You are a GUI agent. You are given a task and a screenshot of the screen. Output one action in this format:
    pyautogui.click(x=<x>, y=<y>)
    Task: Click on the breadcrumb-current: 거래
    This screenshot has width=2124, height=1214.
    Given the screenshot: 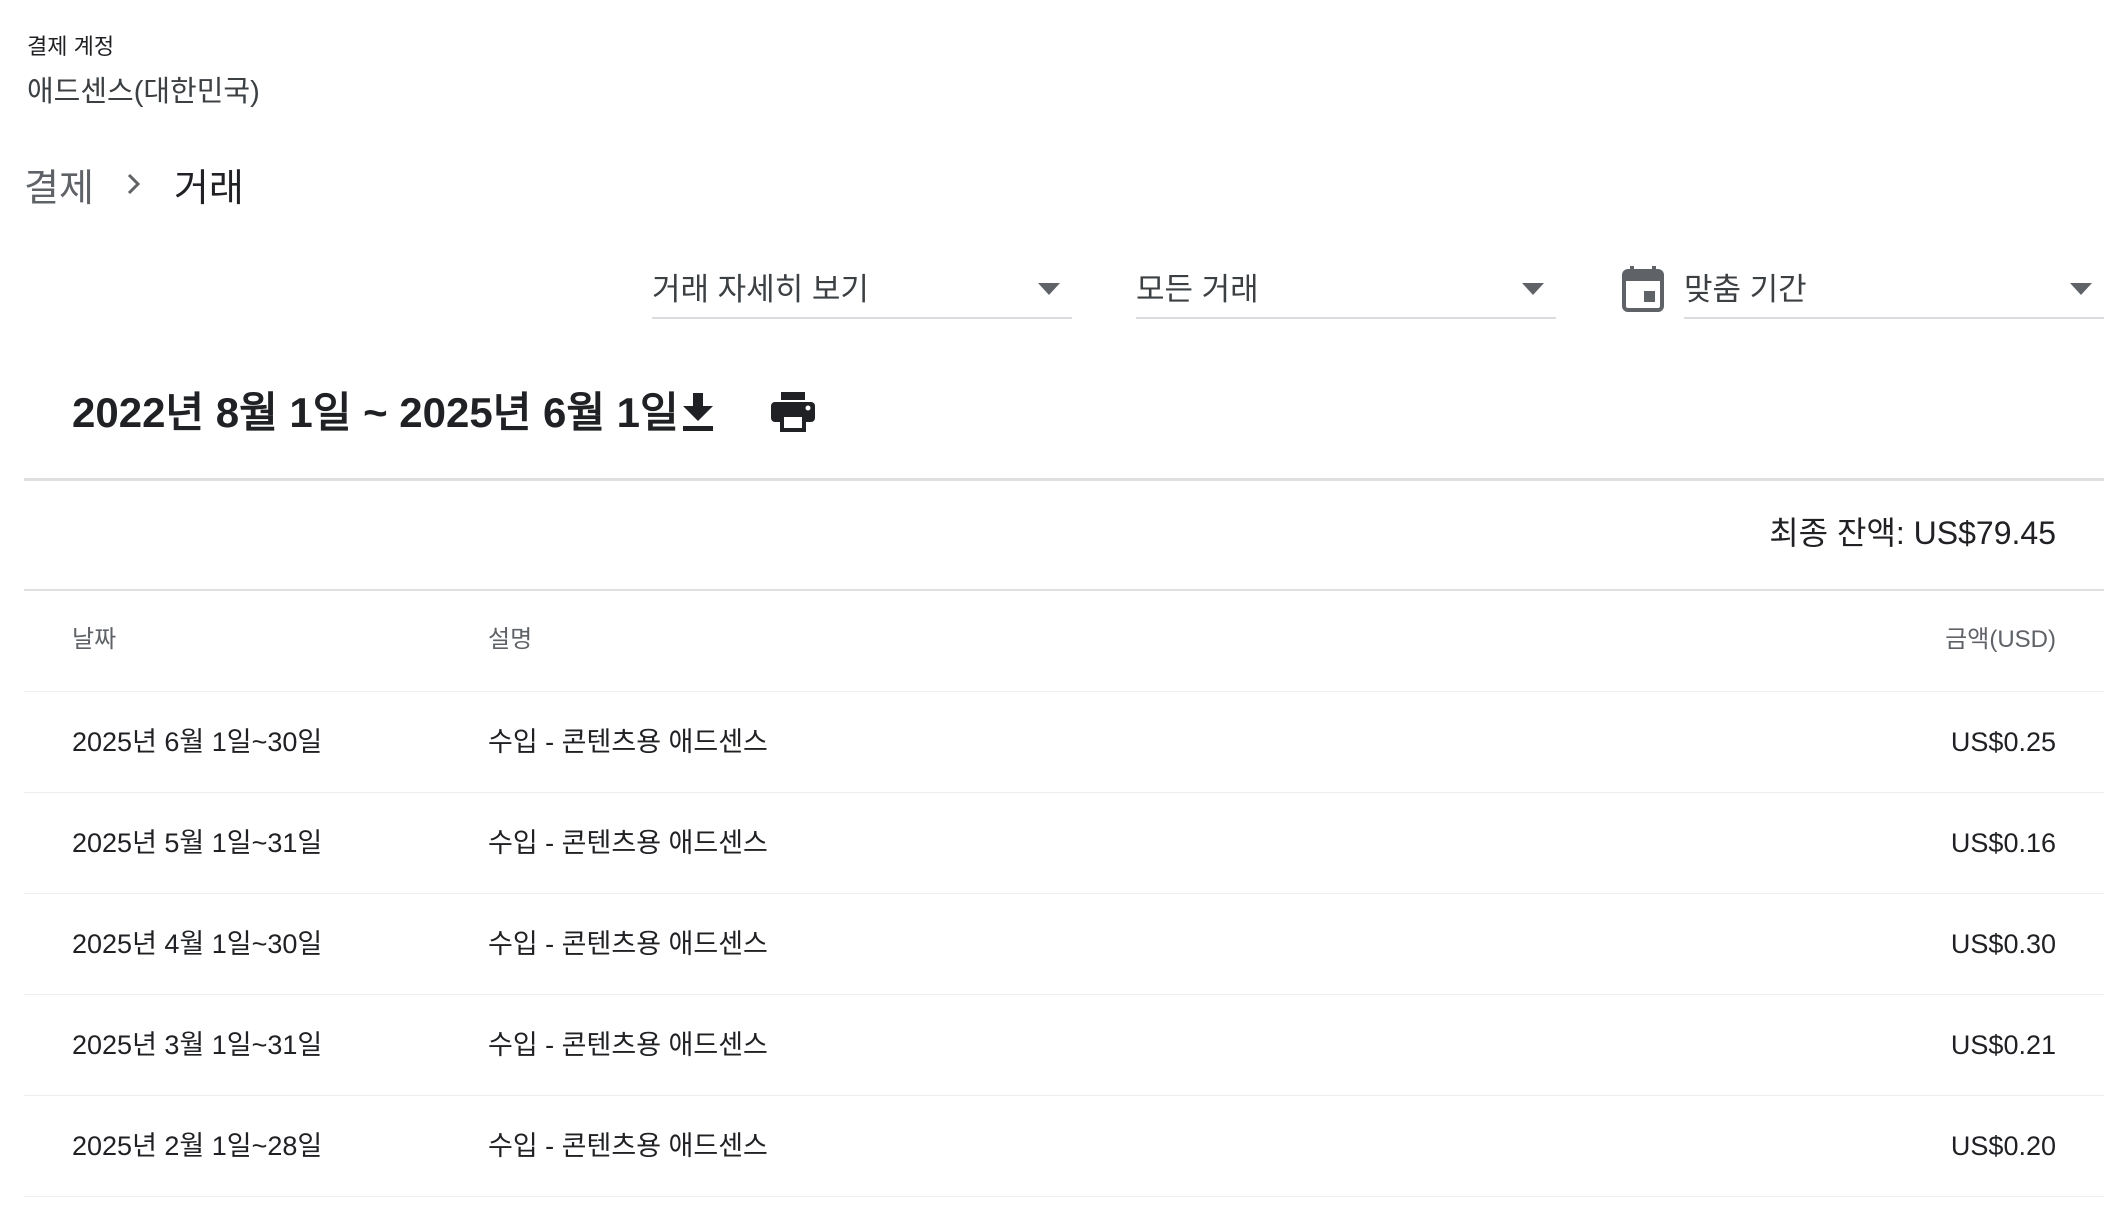 What is the action you would take?
    pyautogui.click(x=208, y=188)
    